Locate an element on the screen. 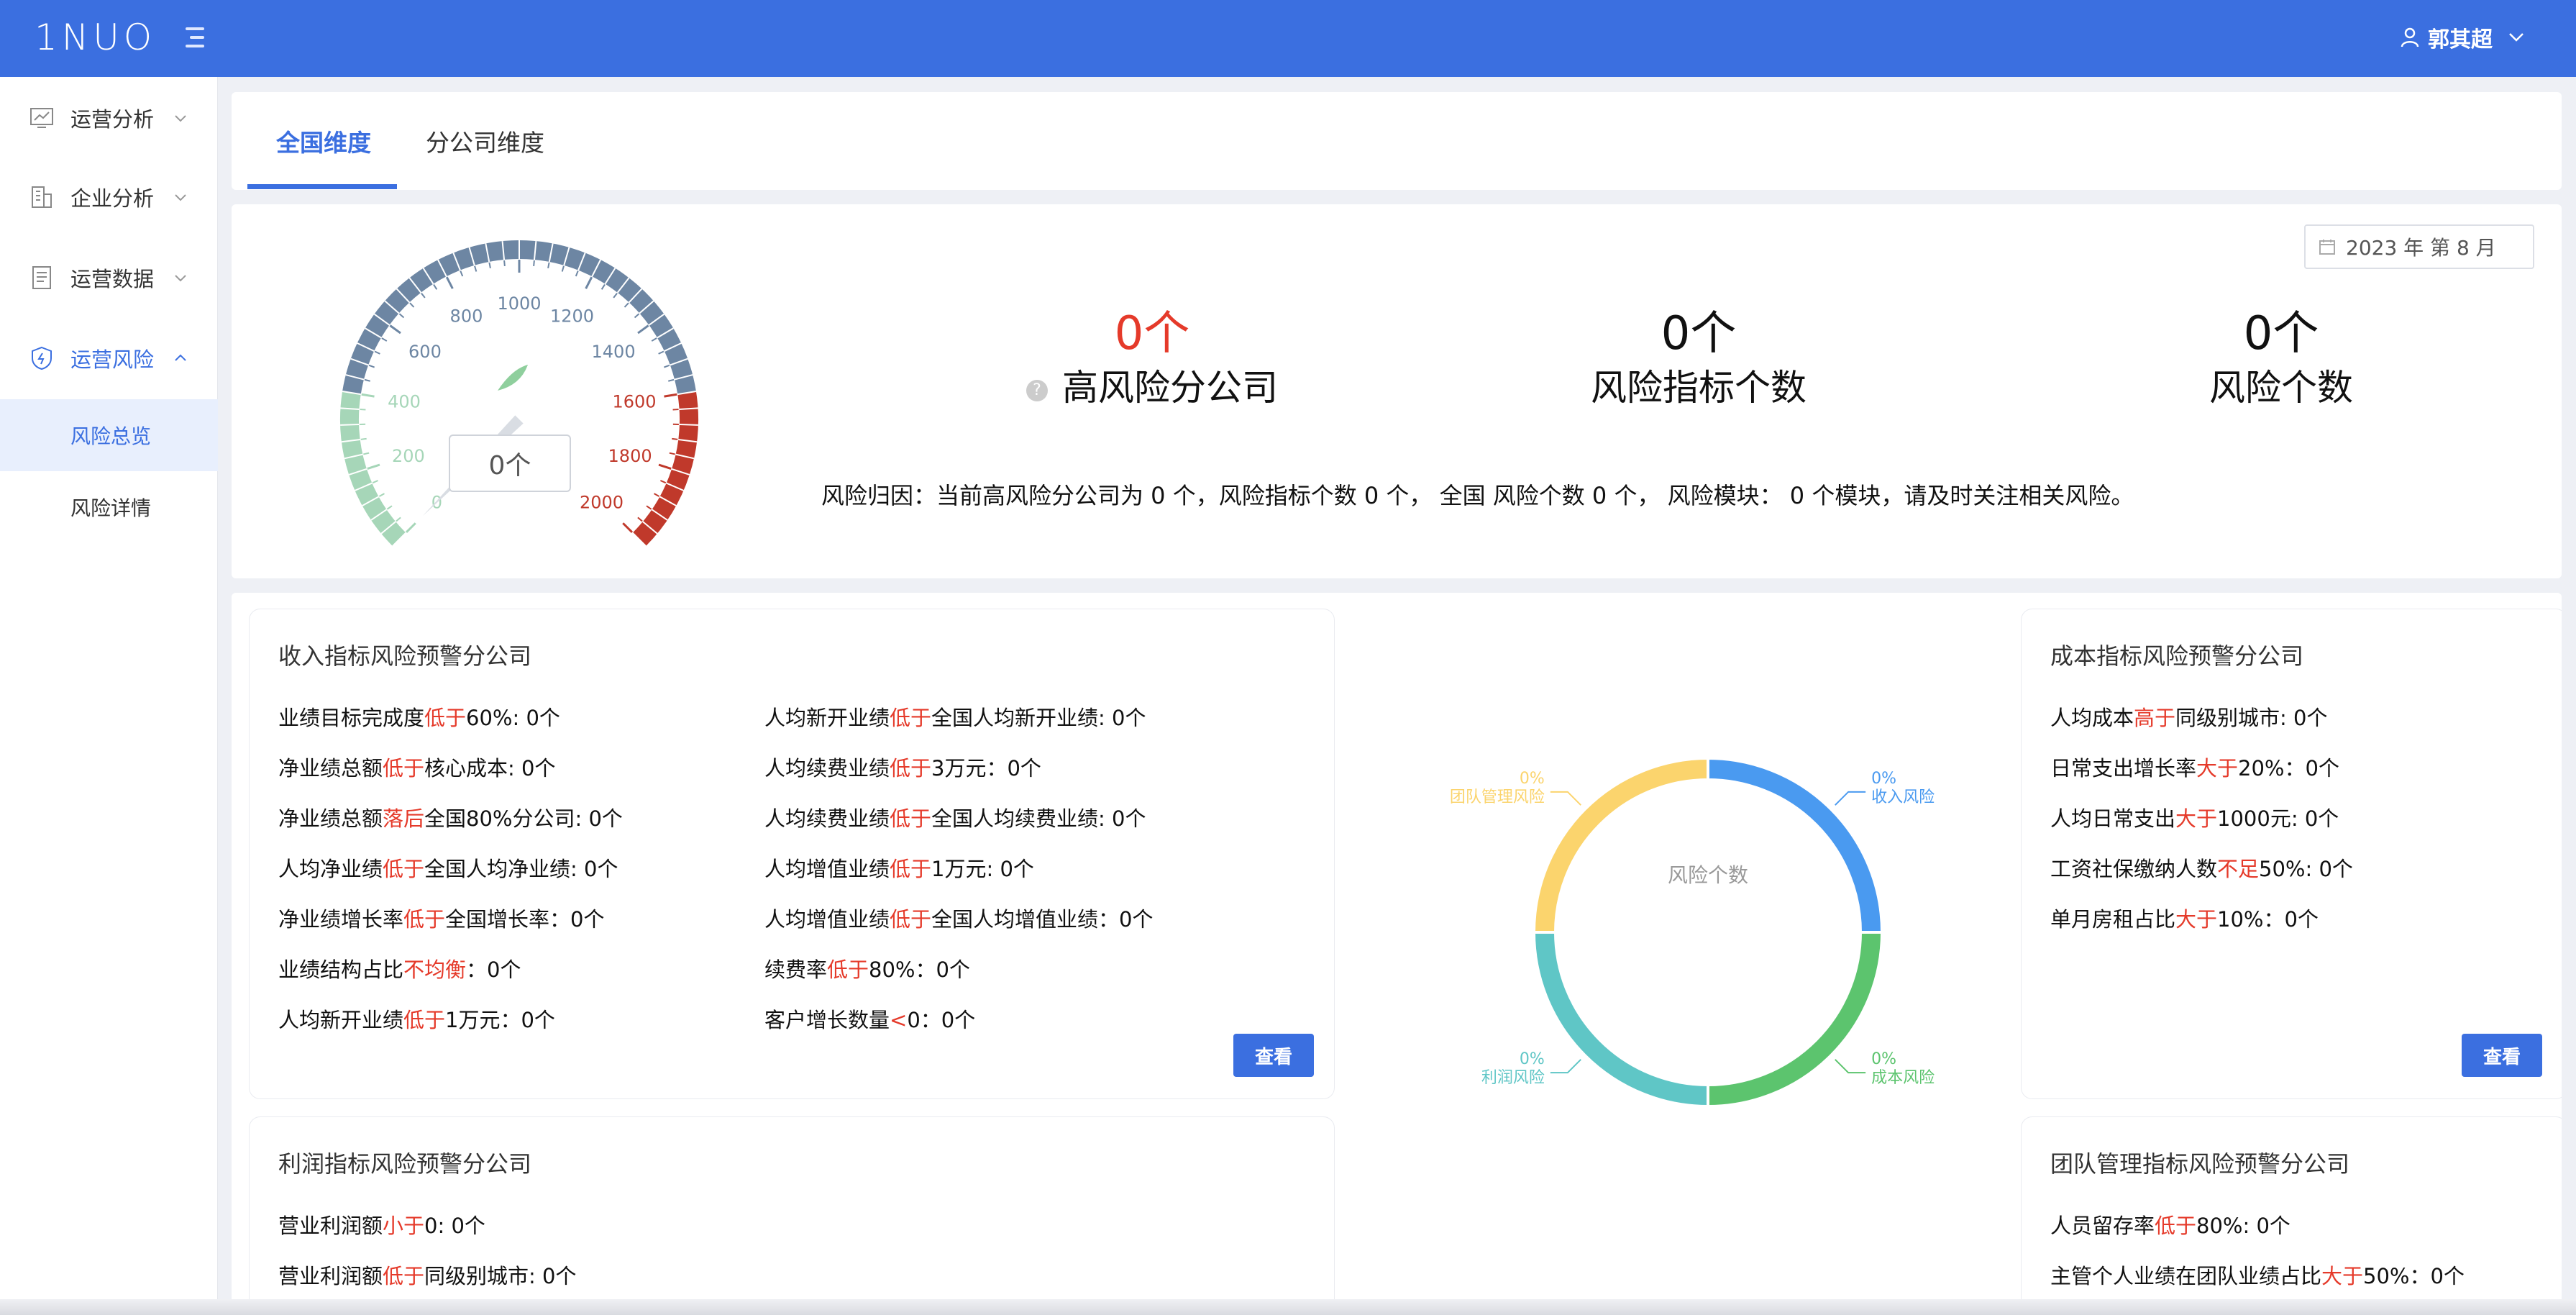  sidebar-subitem-risk-overview: 风险总览 is located at coordinates (109, 435).